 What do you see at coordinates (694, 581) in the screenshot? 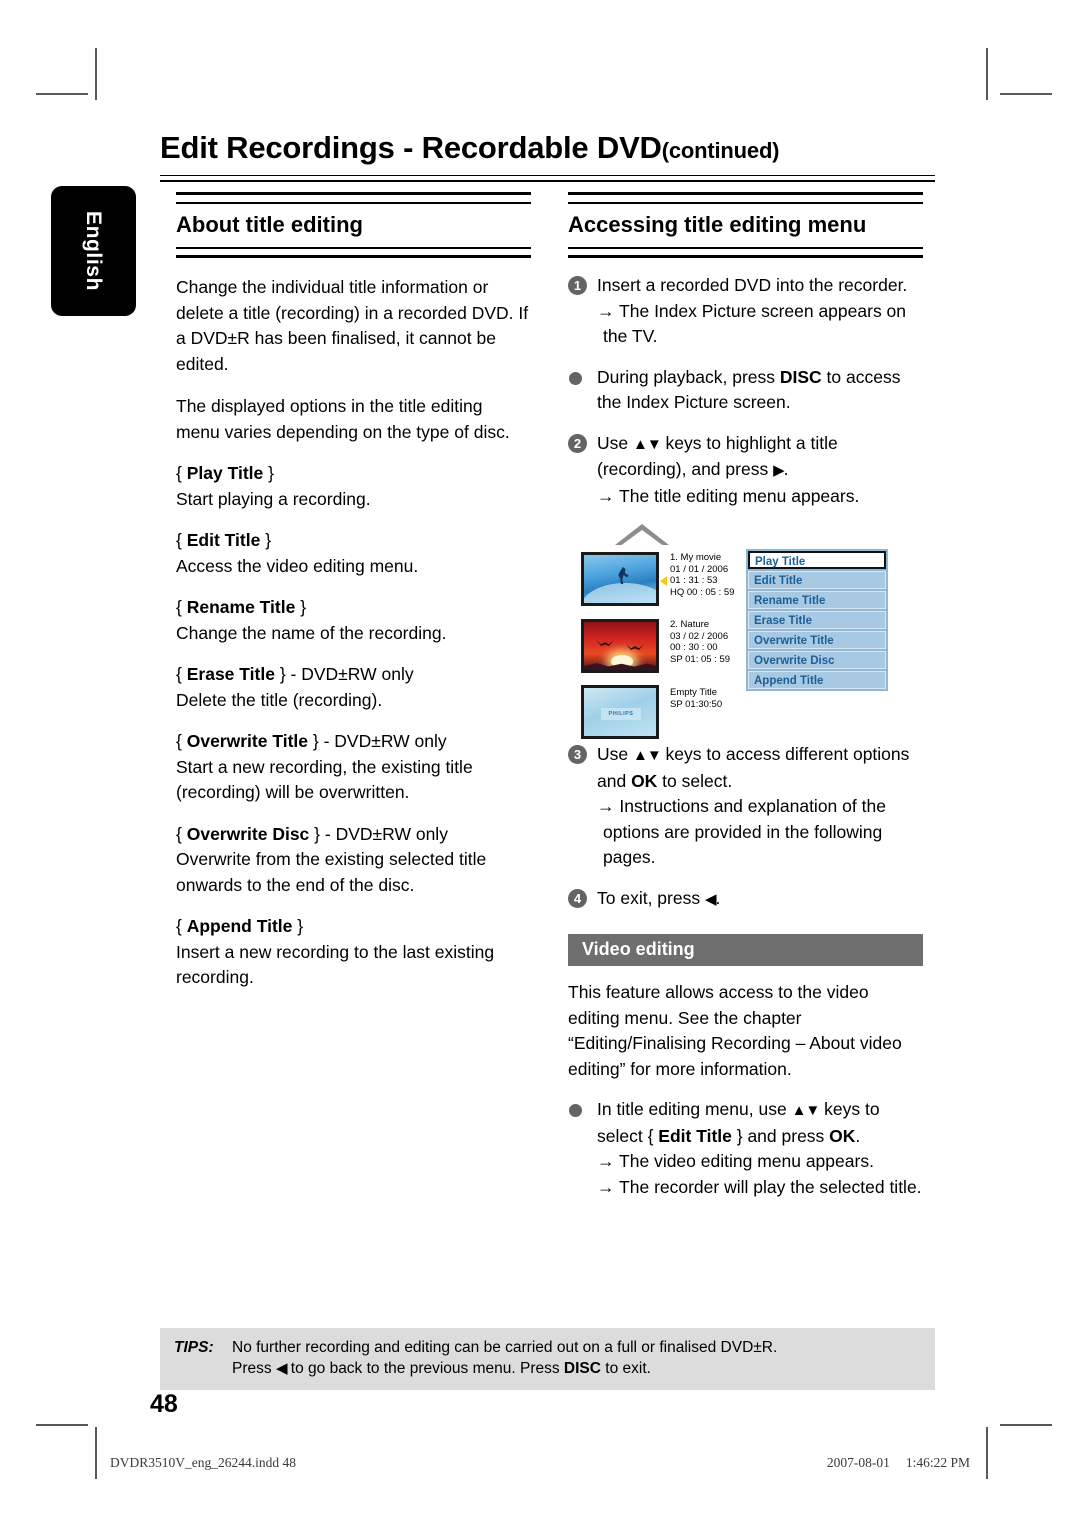
I see `title-info-1-time: 01 : 31 : 53` at bounding box center [694, 581].